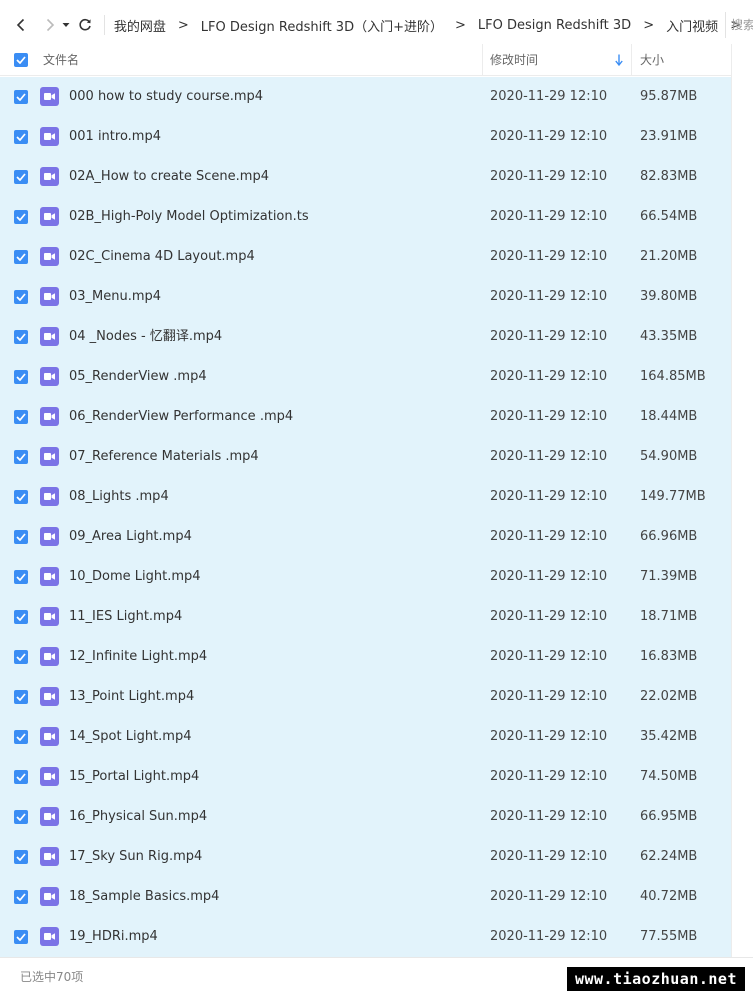 The width and height of the screenshot is (753, 996). I want to click on refresh-button, so click(84, 25).